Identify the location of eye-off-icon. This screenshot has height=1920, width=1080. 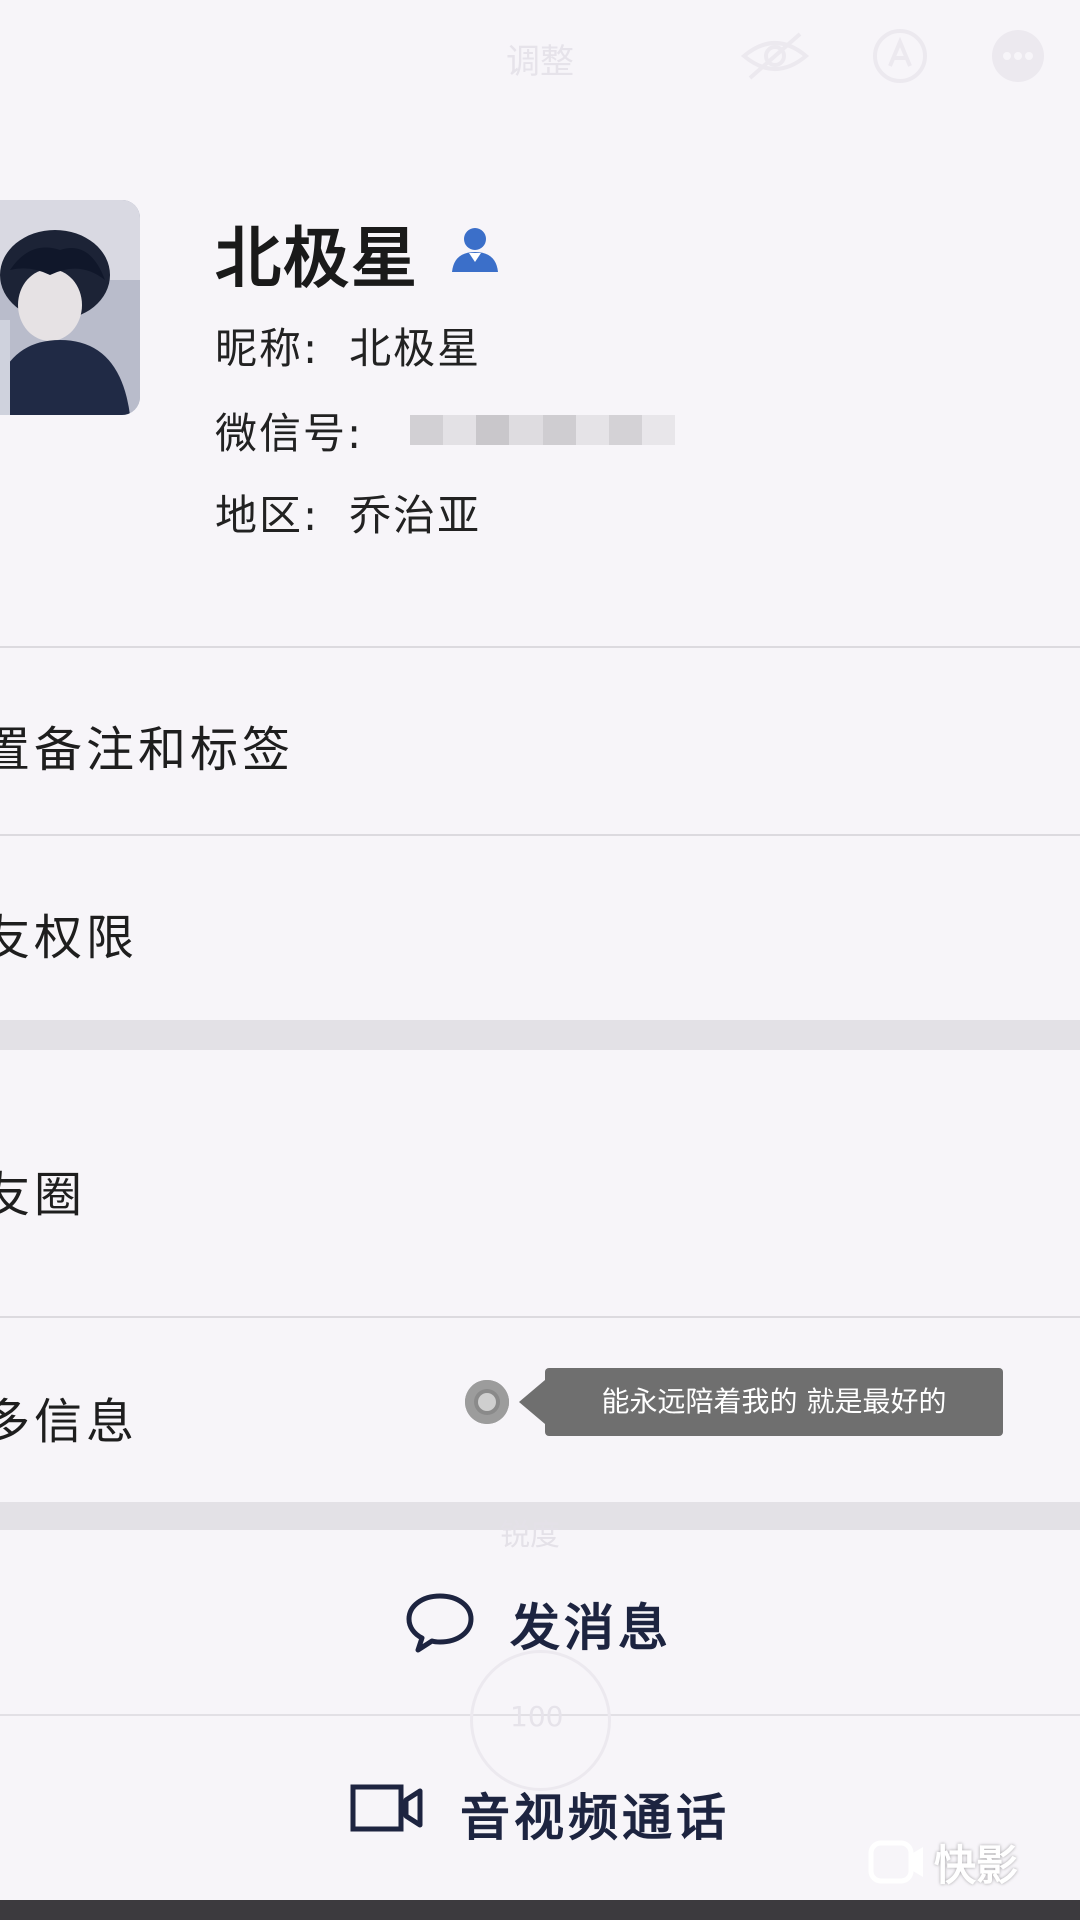
(775, 56).